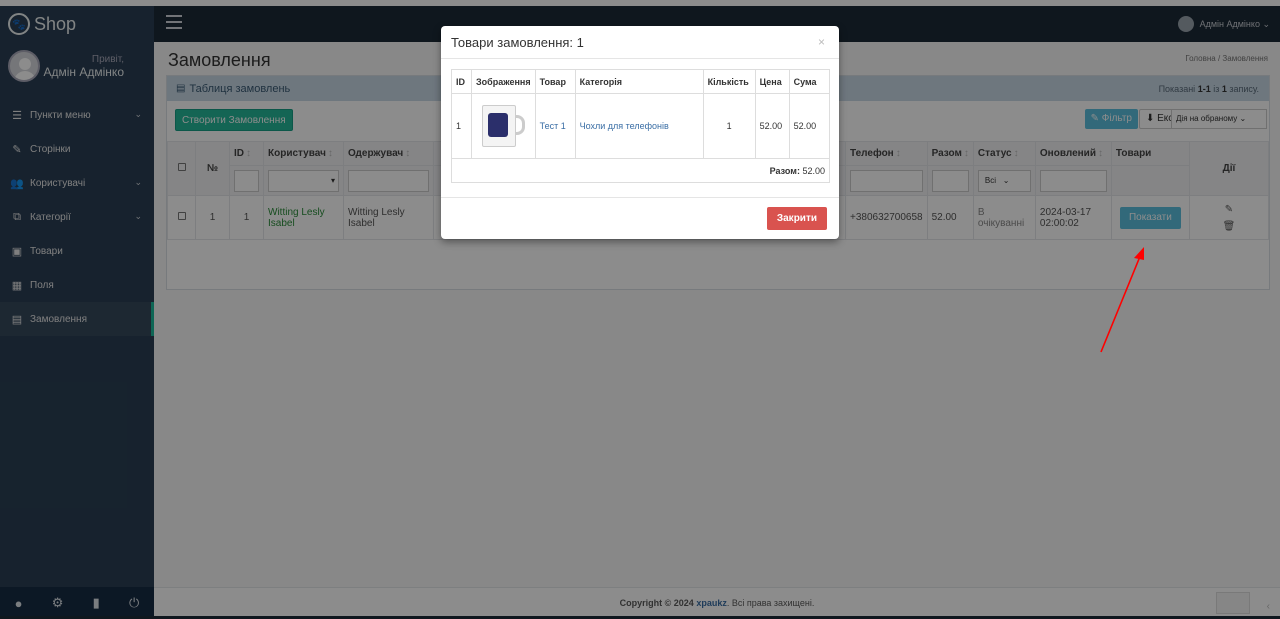 The width and height of the screenshot is (1280, 619). I want to click on order-total: Разом: 52.00, so click(640, 170).